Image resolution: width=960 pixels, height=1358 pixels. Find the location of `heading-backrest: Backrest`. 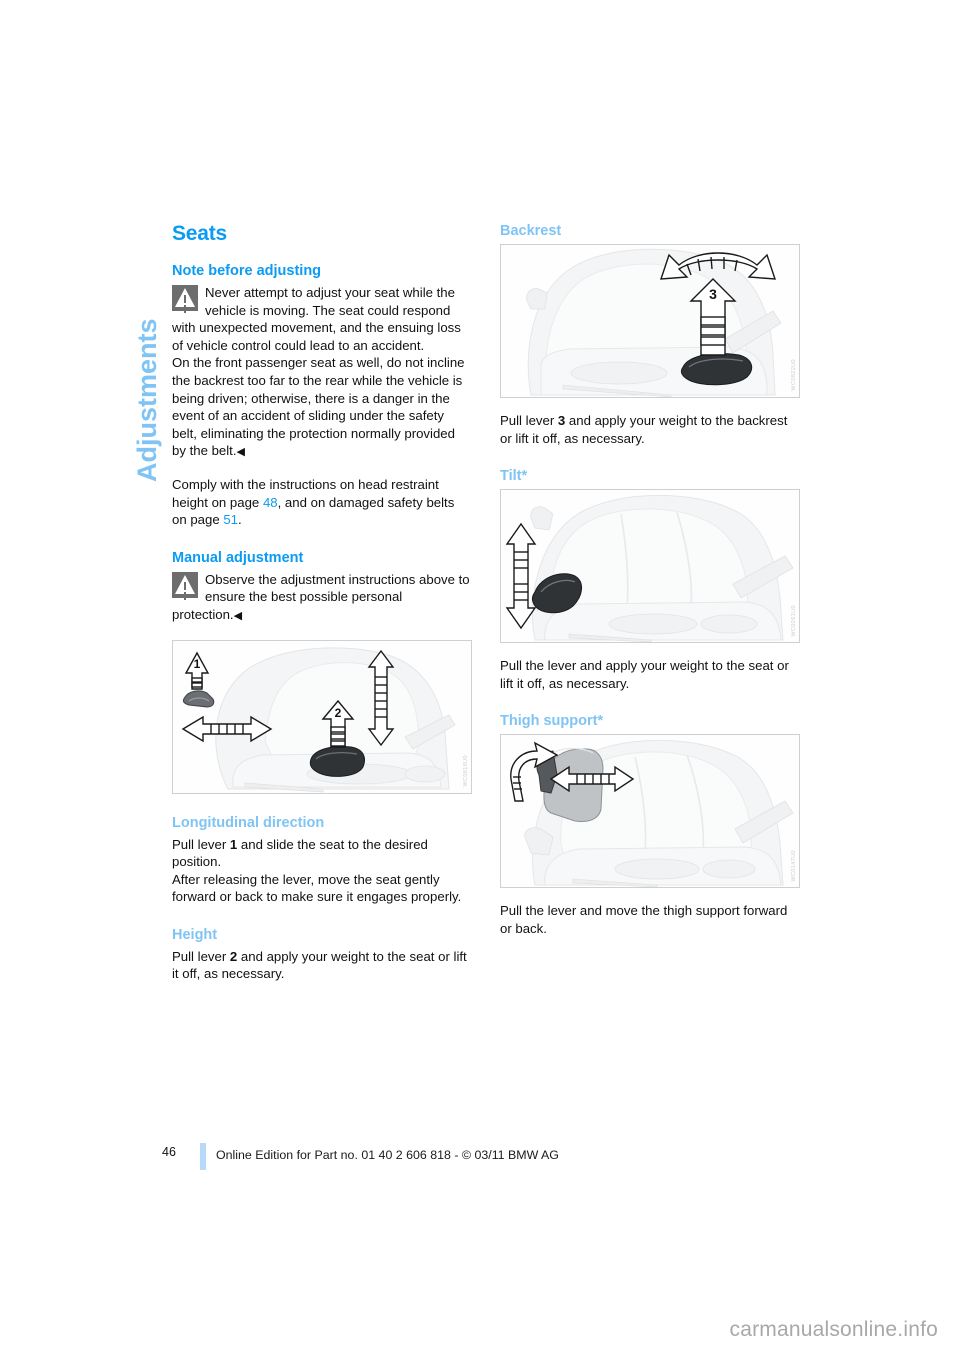

heading-backrest: Backrest is located at coordinates (531, 231).